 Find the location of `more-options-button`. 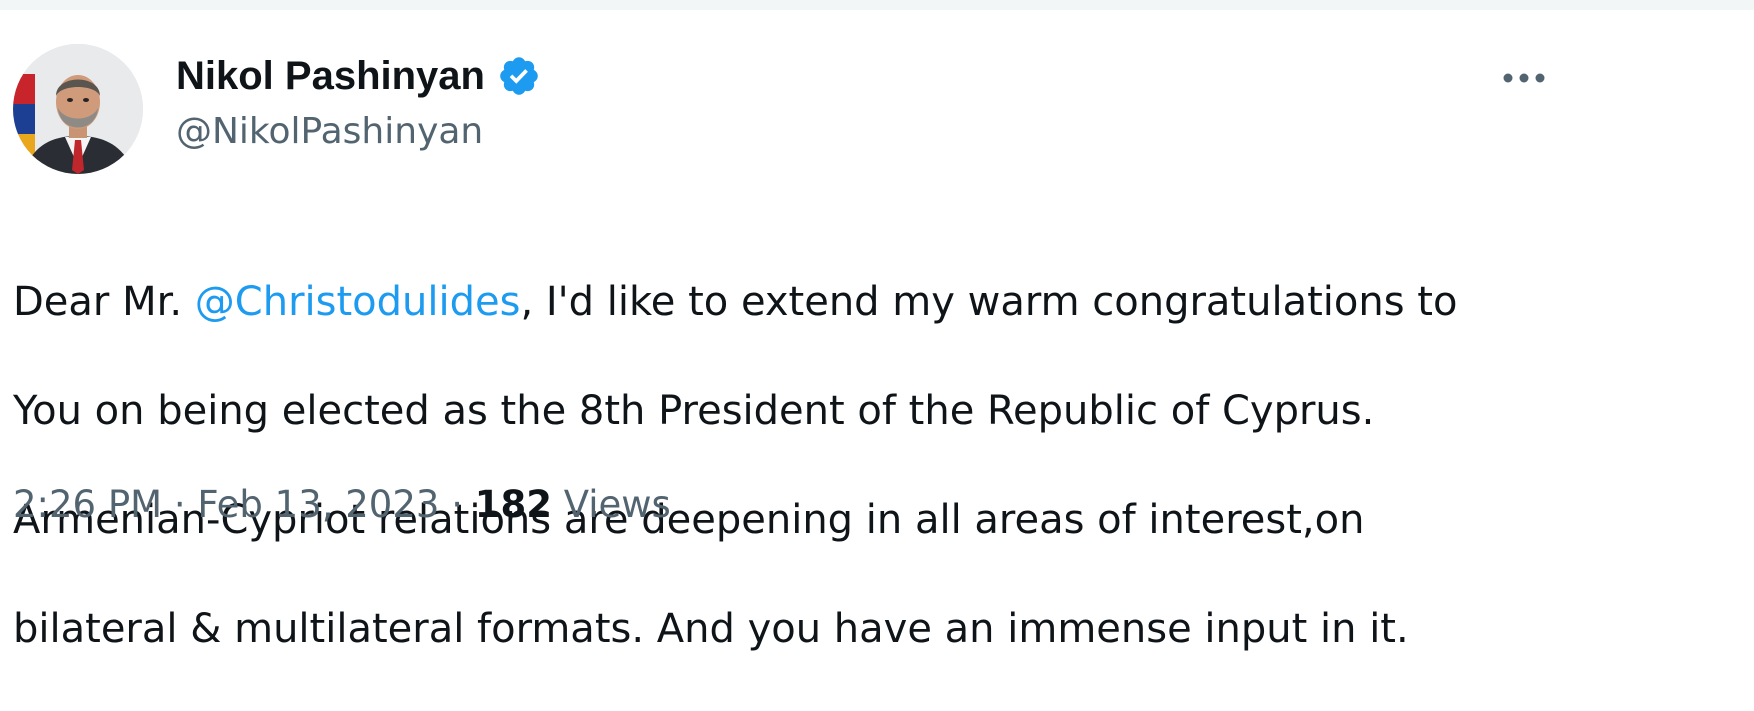

more-options-button is located at coordinates (1524, 78).